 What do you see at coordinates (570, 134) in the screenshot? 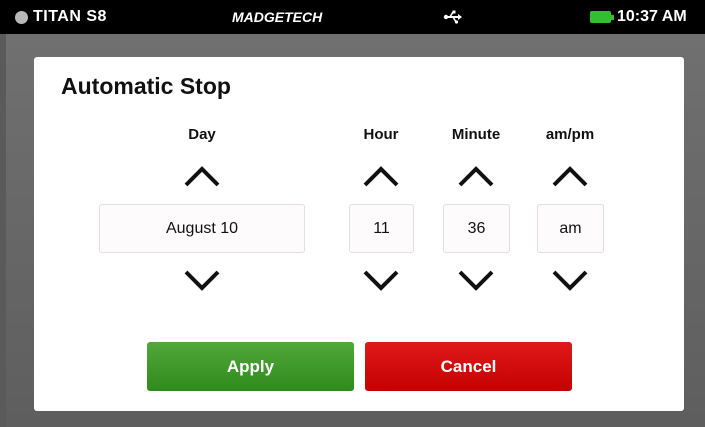
I see `ampm-label: am/pm` at bounding box center [570, 134].